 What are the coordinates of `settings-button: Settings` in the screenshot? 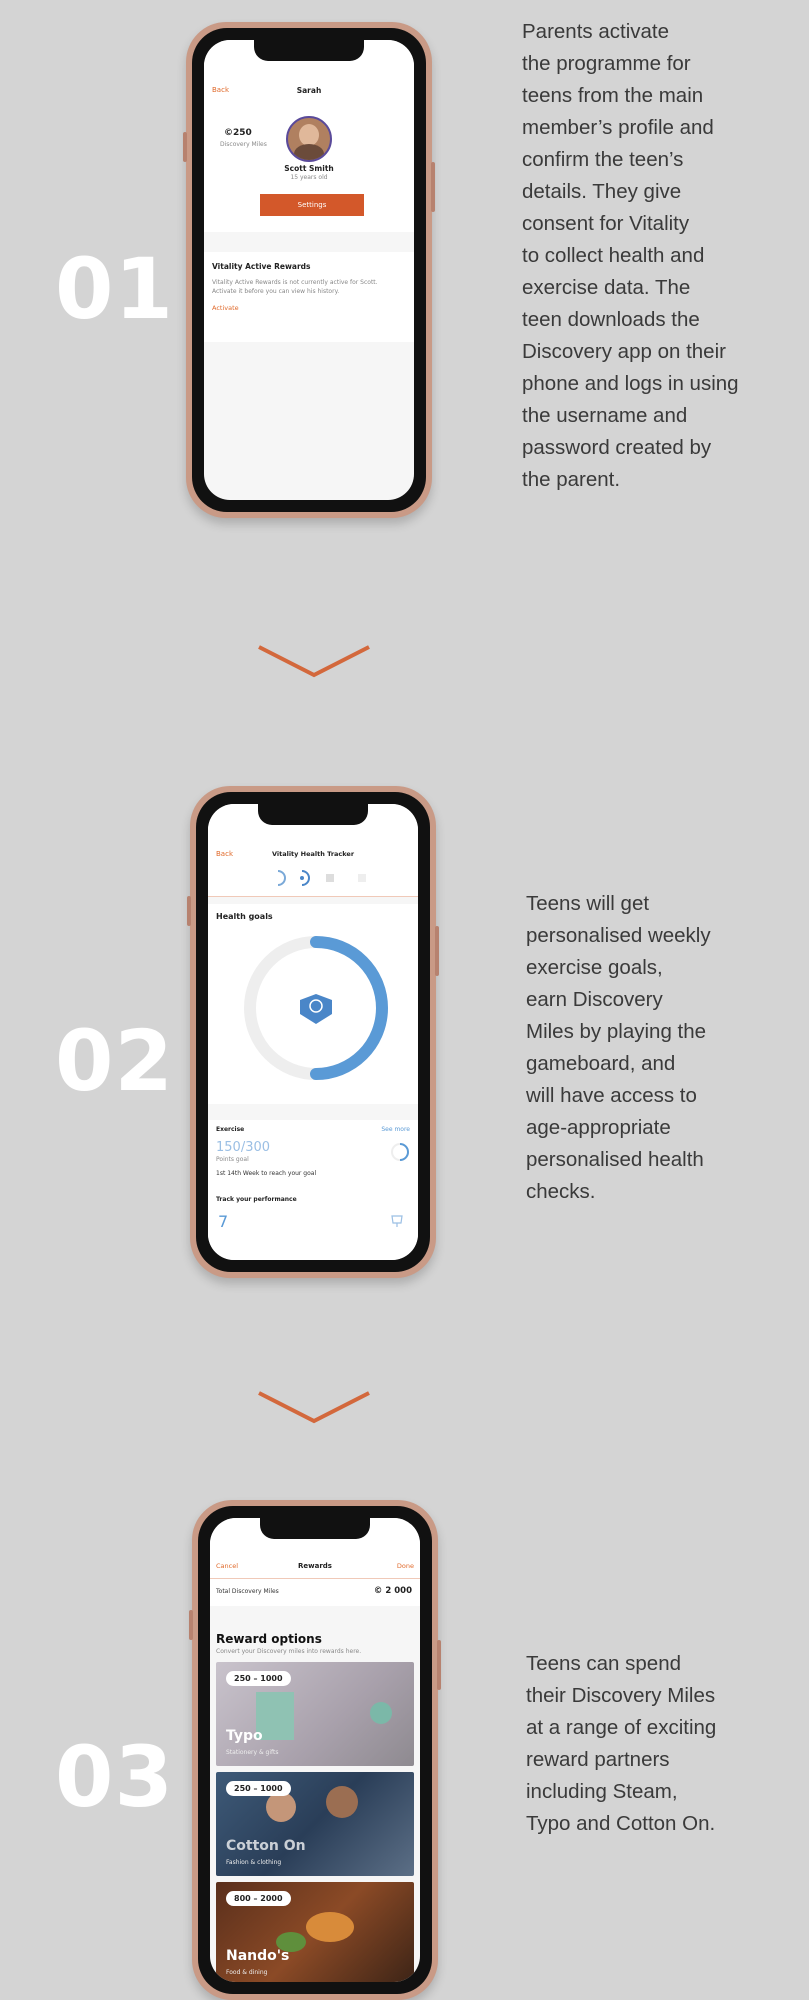 It's located at (312, 205).